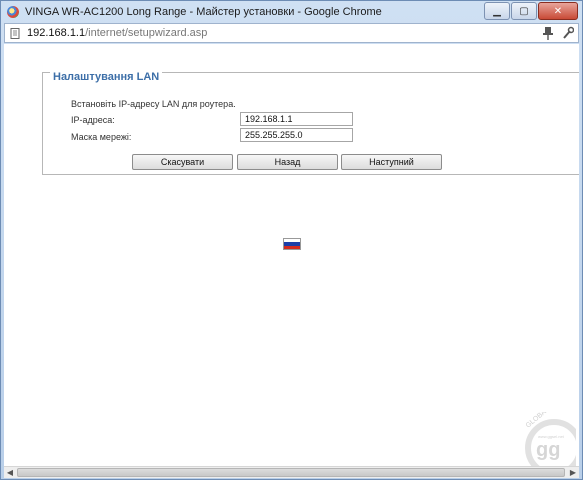  Describe the element at coordinates (548, 450) in the screenshot. I see `watermark-logo-text: gg` at that location.